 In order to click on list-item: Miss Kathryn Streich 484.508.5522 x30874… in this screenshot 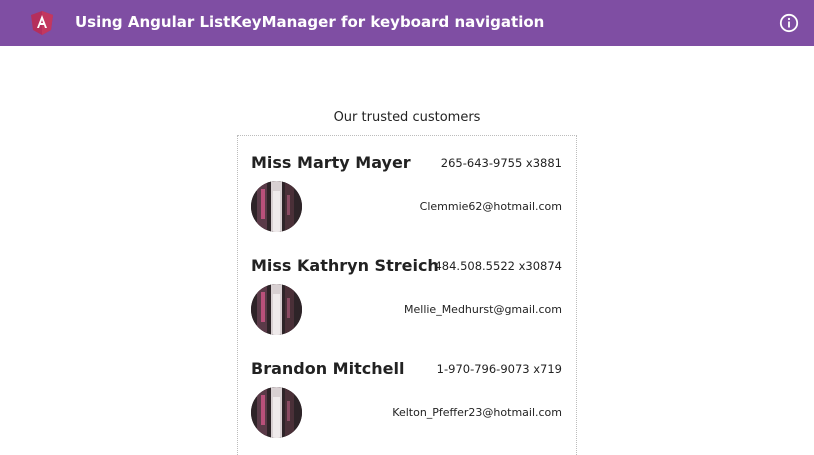, I will do `click(407, 290)`.